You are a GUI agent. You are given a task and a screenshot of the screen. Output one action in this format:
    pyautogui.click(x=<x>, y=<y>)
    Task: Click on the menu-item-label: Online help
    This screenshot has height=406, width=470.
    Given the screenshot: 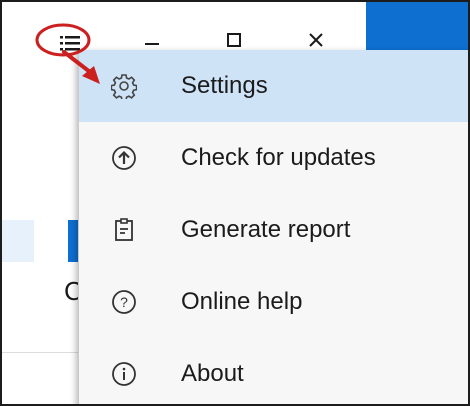 What is the action you would take?
    pyautogui.click(x=242, y=301)
    